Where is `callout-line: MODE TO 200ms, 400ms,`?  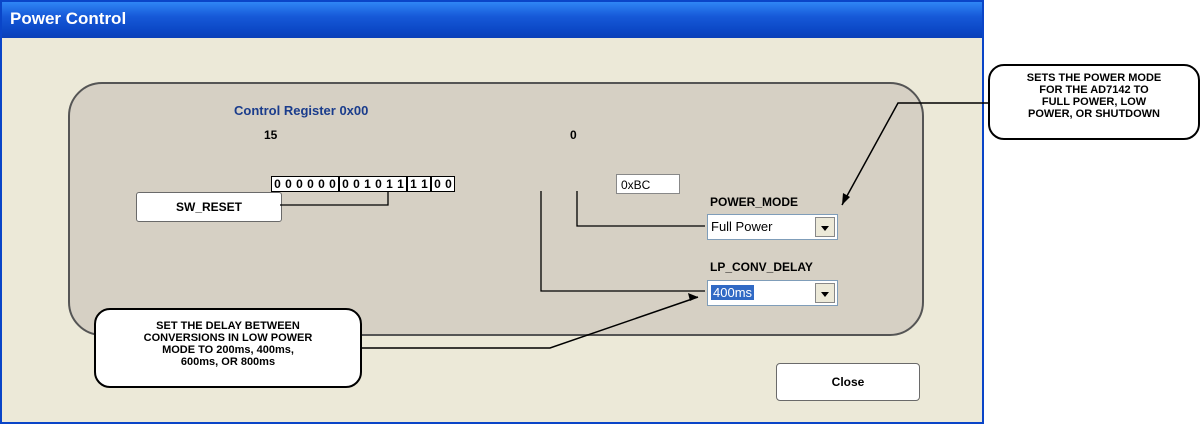 callout-line: MODE TO 200ms, 400ms, is located at coordinates (228, 350).